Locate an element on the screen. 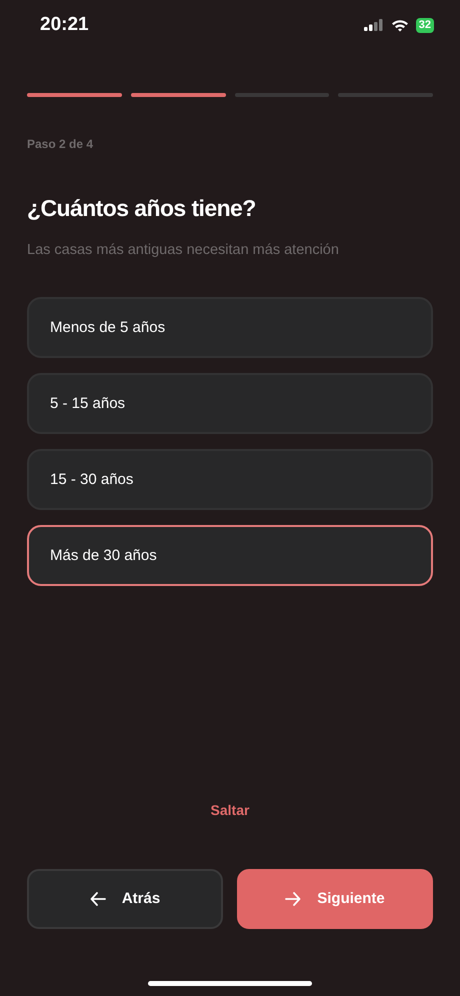 The image size is (460, 996). left-arrow-icon is located at coordinates (98, 899).